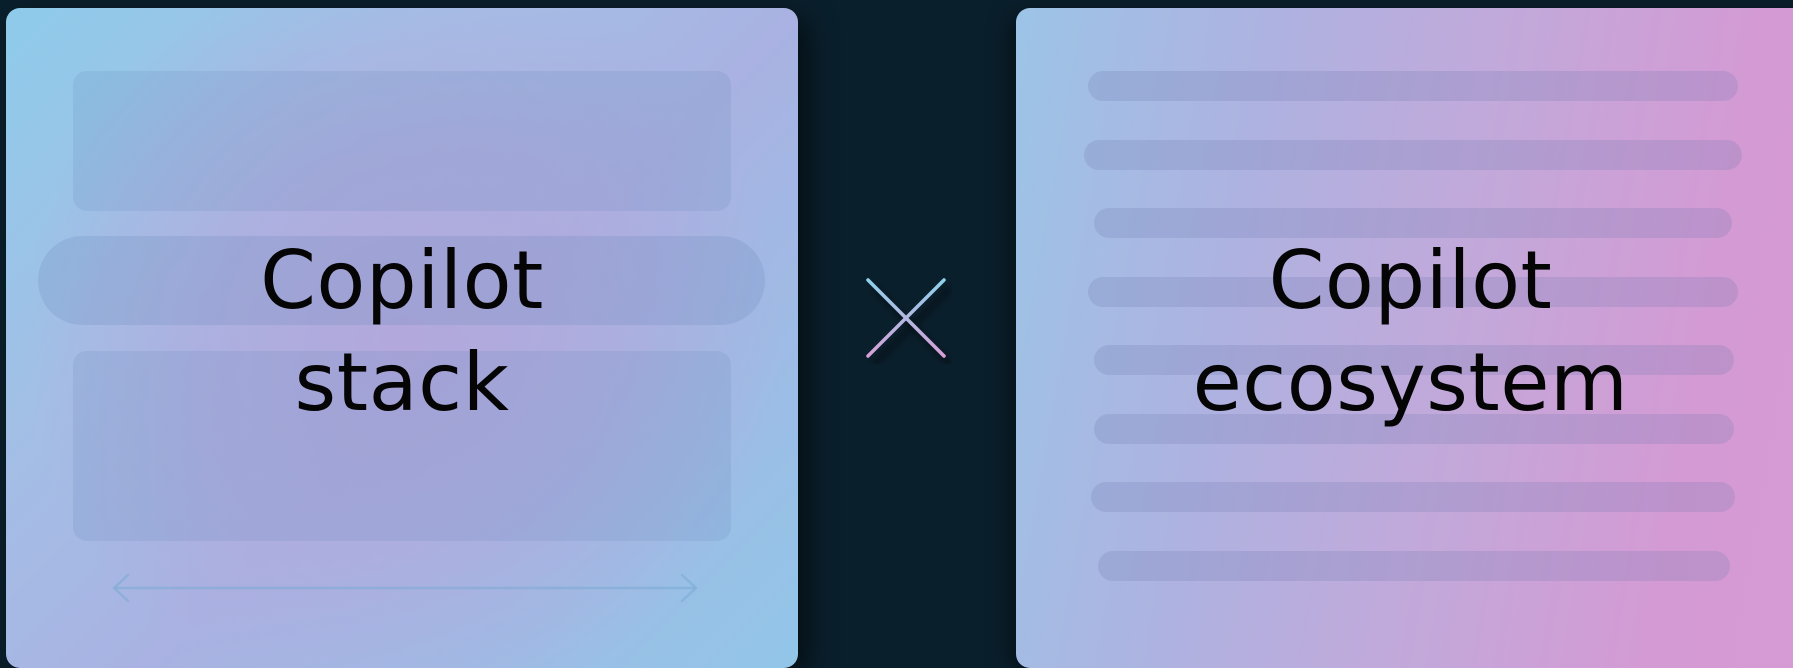 The image size is (1793, 668). Describe the element at coordinates (405, 588) in the screenshot. I see `double-arrow-icon` at that location.